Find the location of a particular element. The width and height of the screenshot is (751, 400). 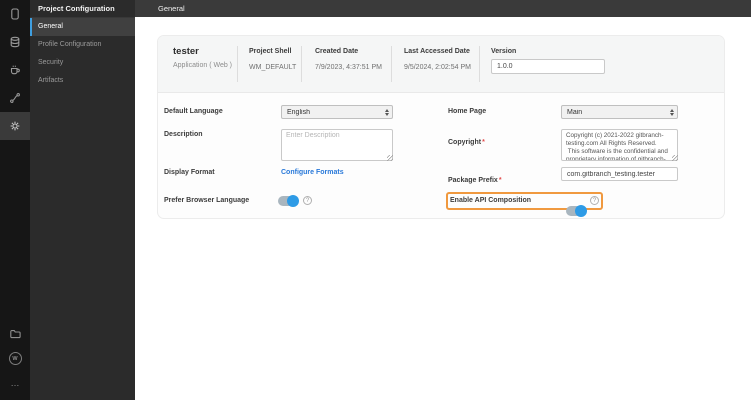

default-language-value: English is located at coordinates (298, 112).